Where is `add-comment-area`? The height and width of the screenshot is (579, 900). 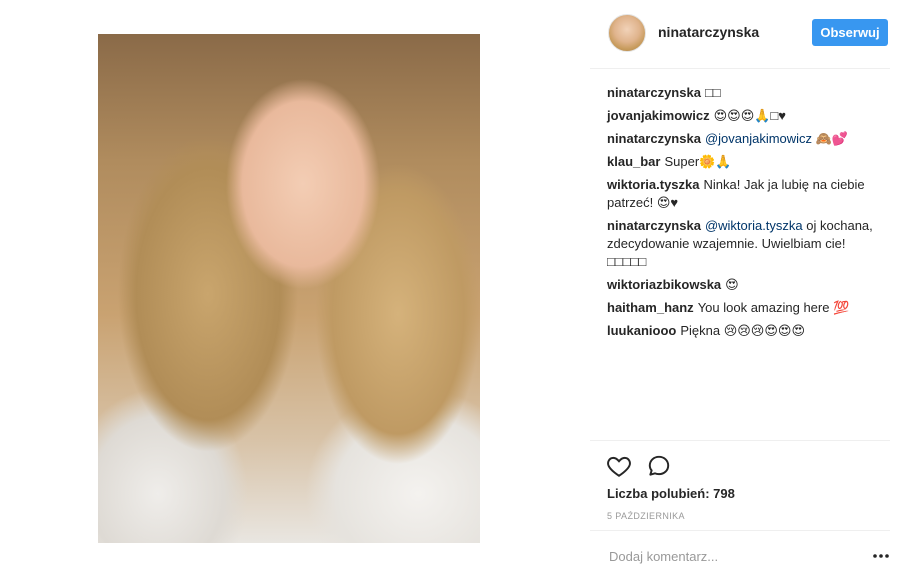
add-comment-area is located at coordinates (740, 554).